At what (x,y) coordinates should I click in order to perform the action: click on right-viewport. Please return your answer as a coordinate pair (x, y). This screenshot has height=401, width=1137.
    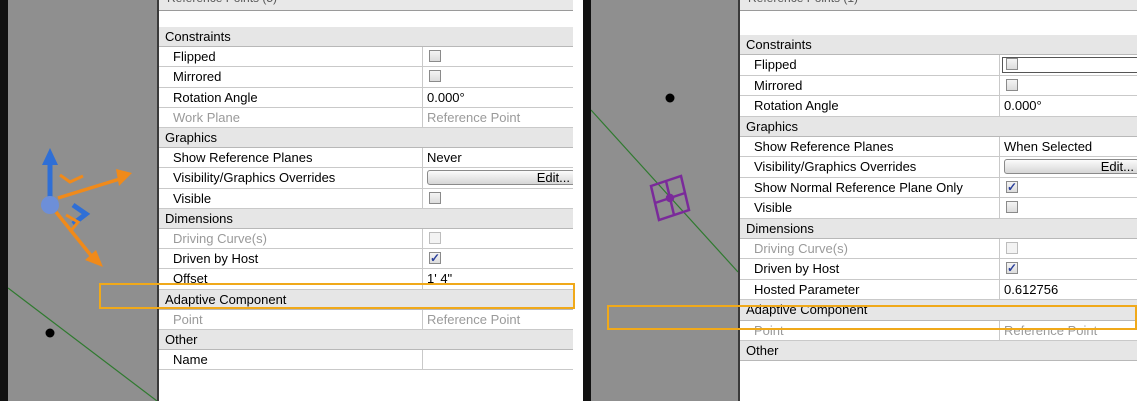
    Looking at the image, I should click on (664, 200).